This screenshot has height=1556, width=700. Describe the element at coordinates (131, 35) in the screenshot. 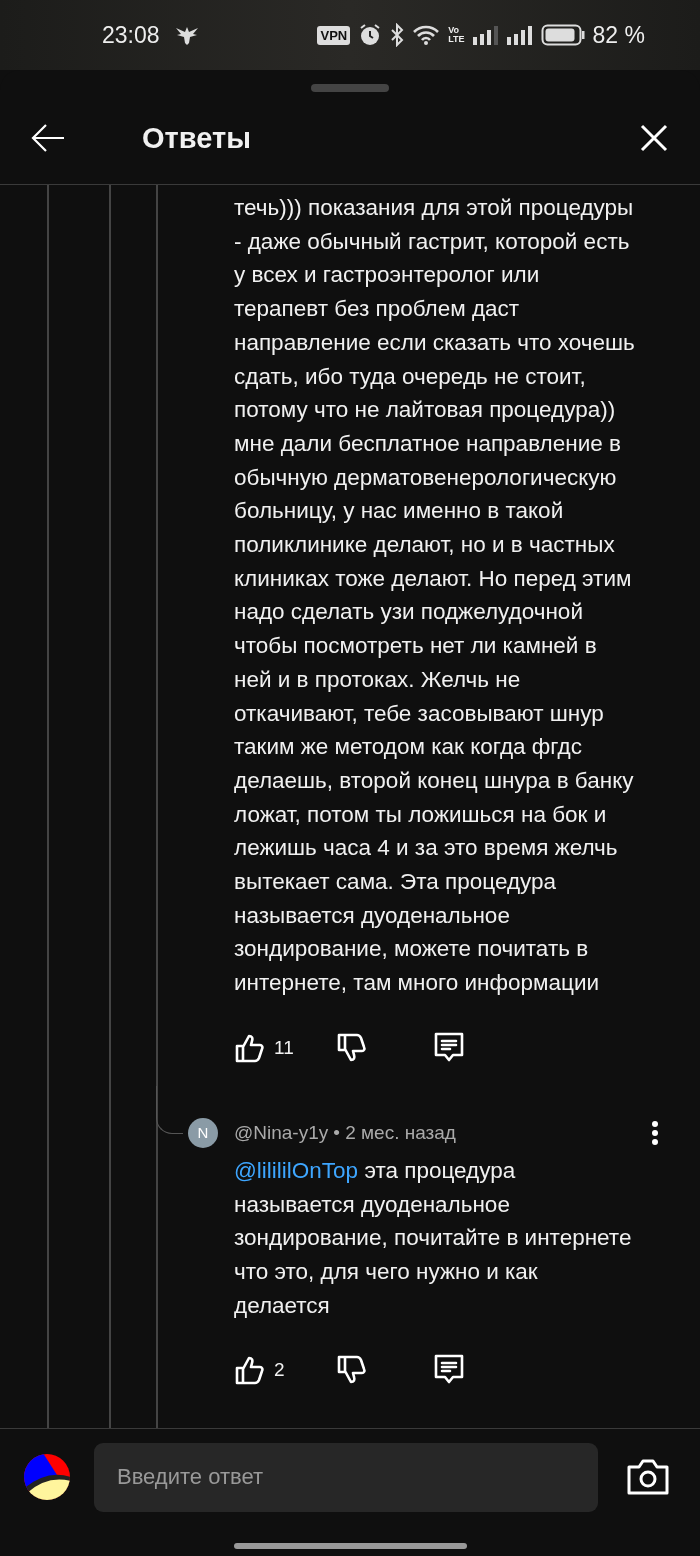

I see `clock-time: 23:08` at that location.